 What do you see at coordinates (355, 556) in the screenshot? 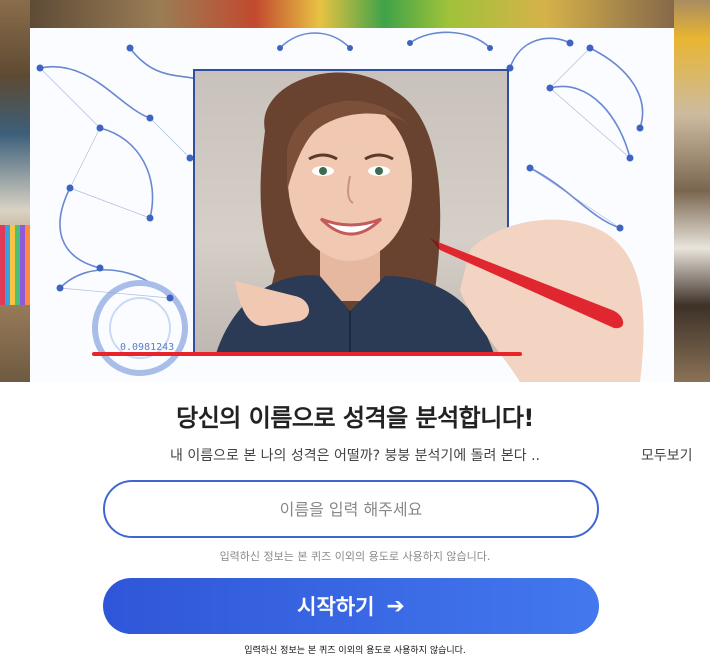
I see `privacy-notice: 입력하신 정보는 본 퀴즈 이외의 용도로 사용하지 않습니다.` at bounding box center [355, 556].